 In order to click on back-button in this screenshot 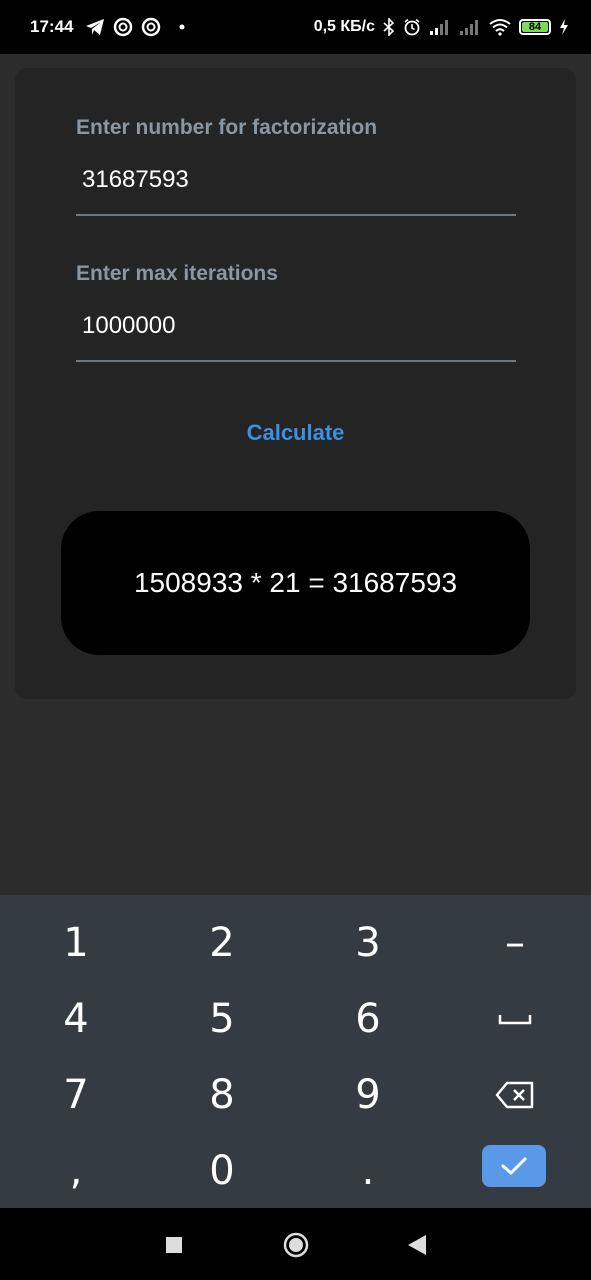, I will do `click(417, 1245)`.